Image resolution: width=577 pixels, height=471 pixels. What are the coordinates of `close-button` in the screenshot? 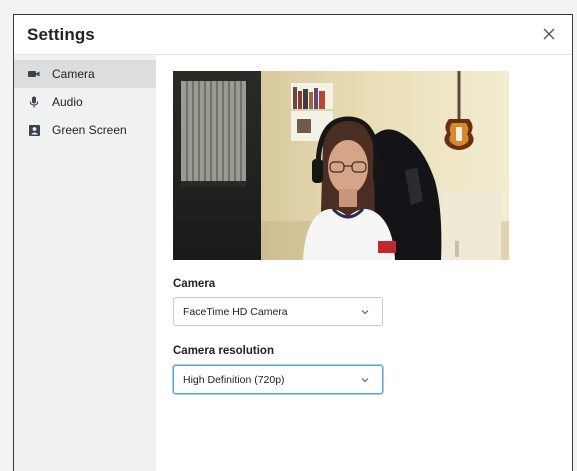 It's located at (549, 34).